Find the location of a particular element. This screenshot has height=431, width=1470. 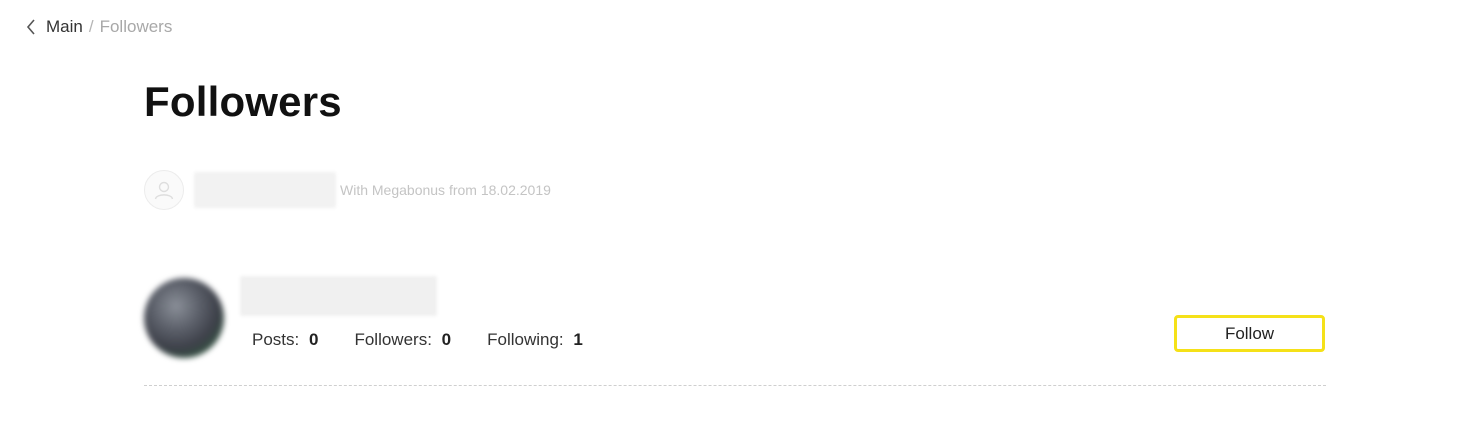

follower-stats: Posts: 0 Followers: 0 Following: 1 is located at coordinates (435, 340).